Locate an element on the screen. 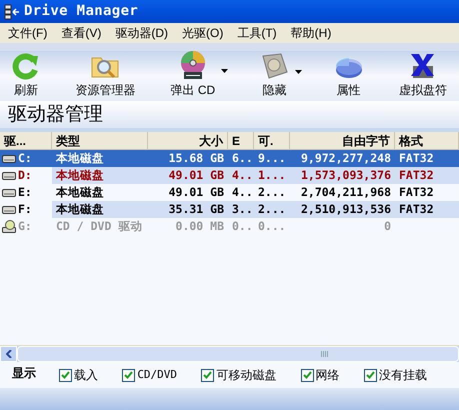 Image resolution: width=459 pixels, height=410 pixels. checkbox-label: 载入 is located at coordinates (86, 375).